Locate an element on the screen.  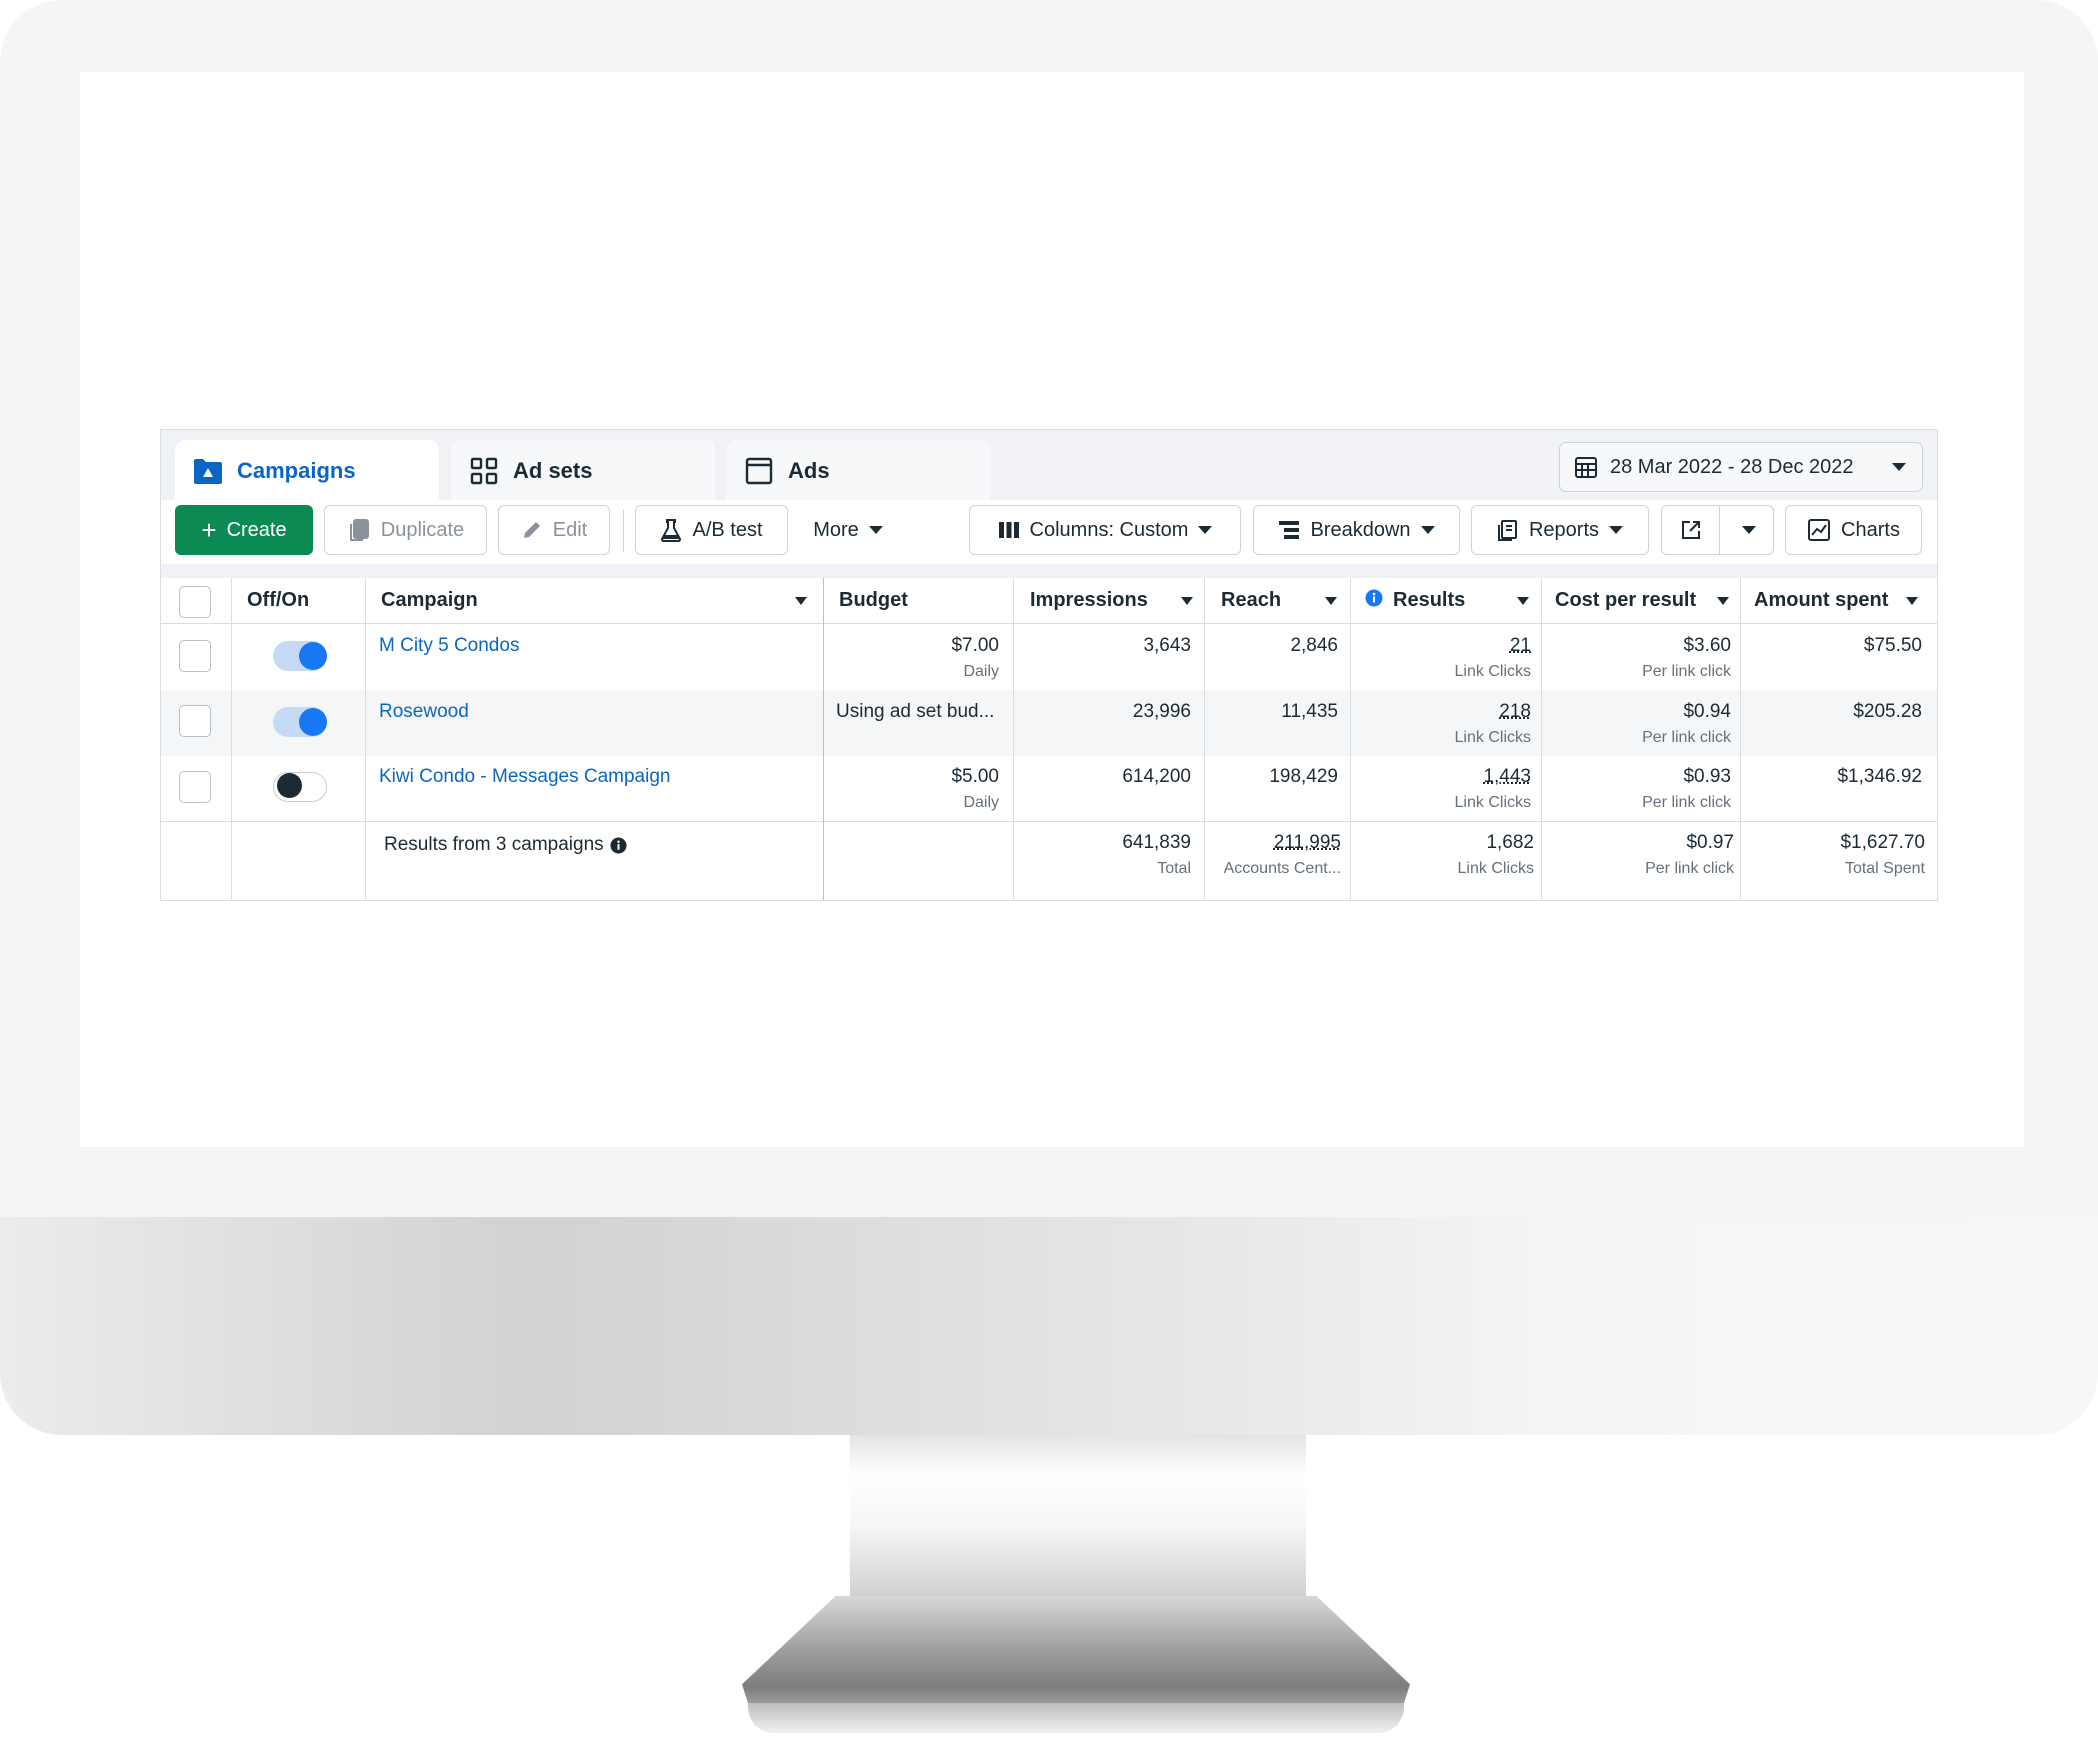
total-impressions-sub: Total is located at coordinates (1174, 868).